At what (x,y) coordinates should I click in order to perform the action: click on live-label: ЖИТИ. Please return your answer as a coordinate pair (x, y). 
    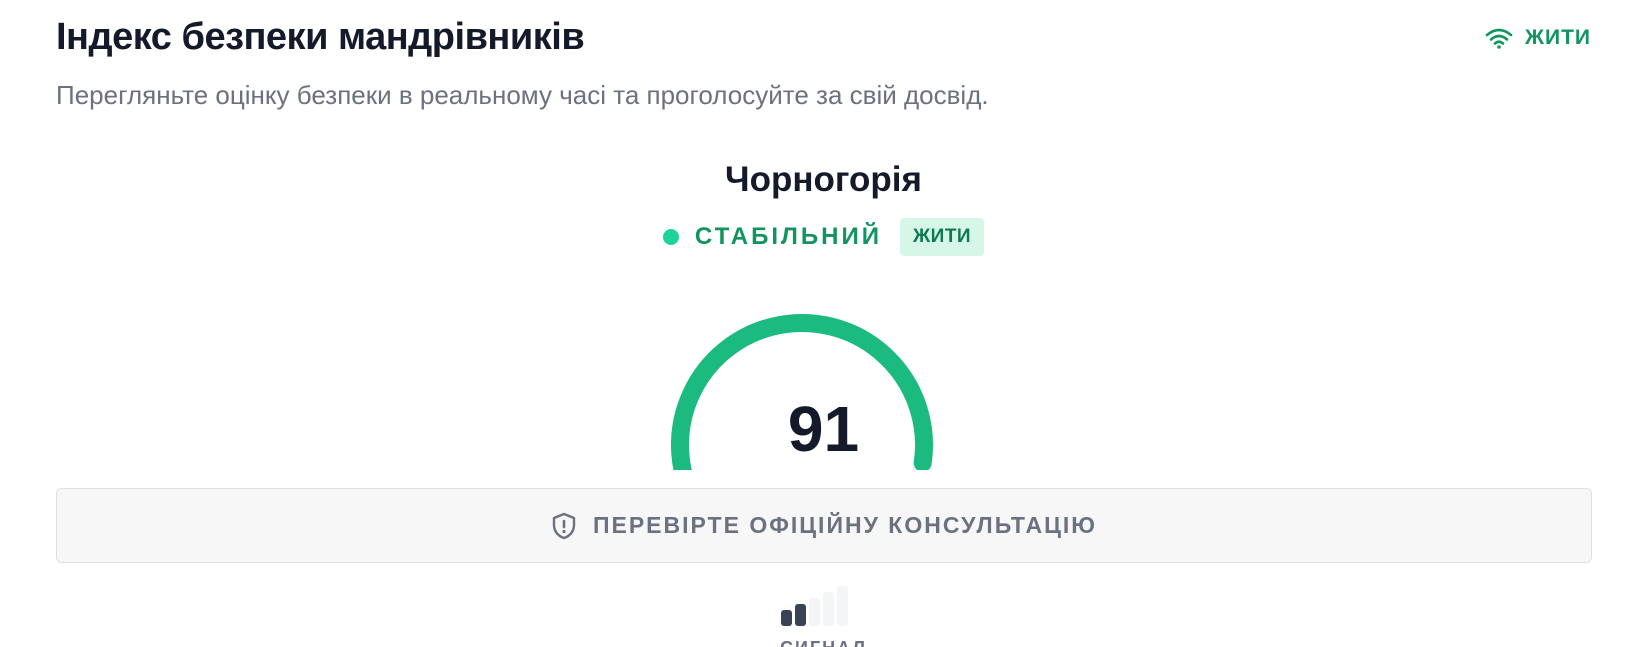
    Looking at the image, I should click on (1558, 37).